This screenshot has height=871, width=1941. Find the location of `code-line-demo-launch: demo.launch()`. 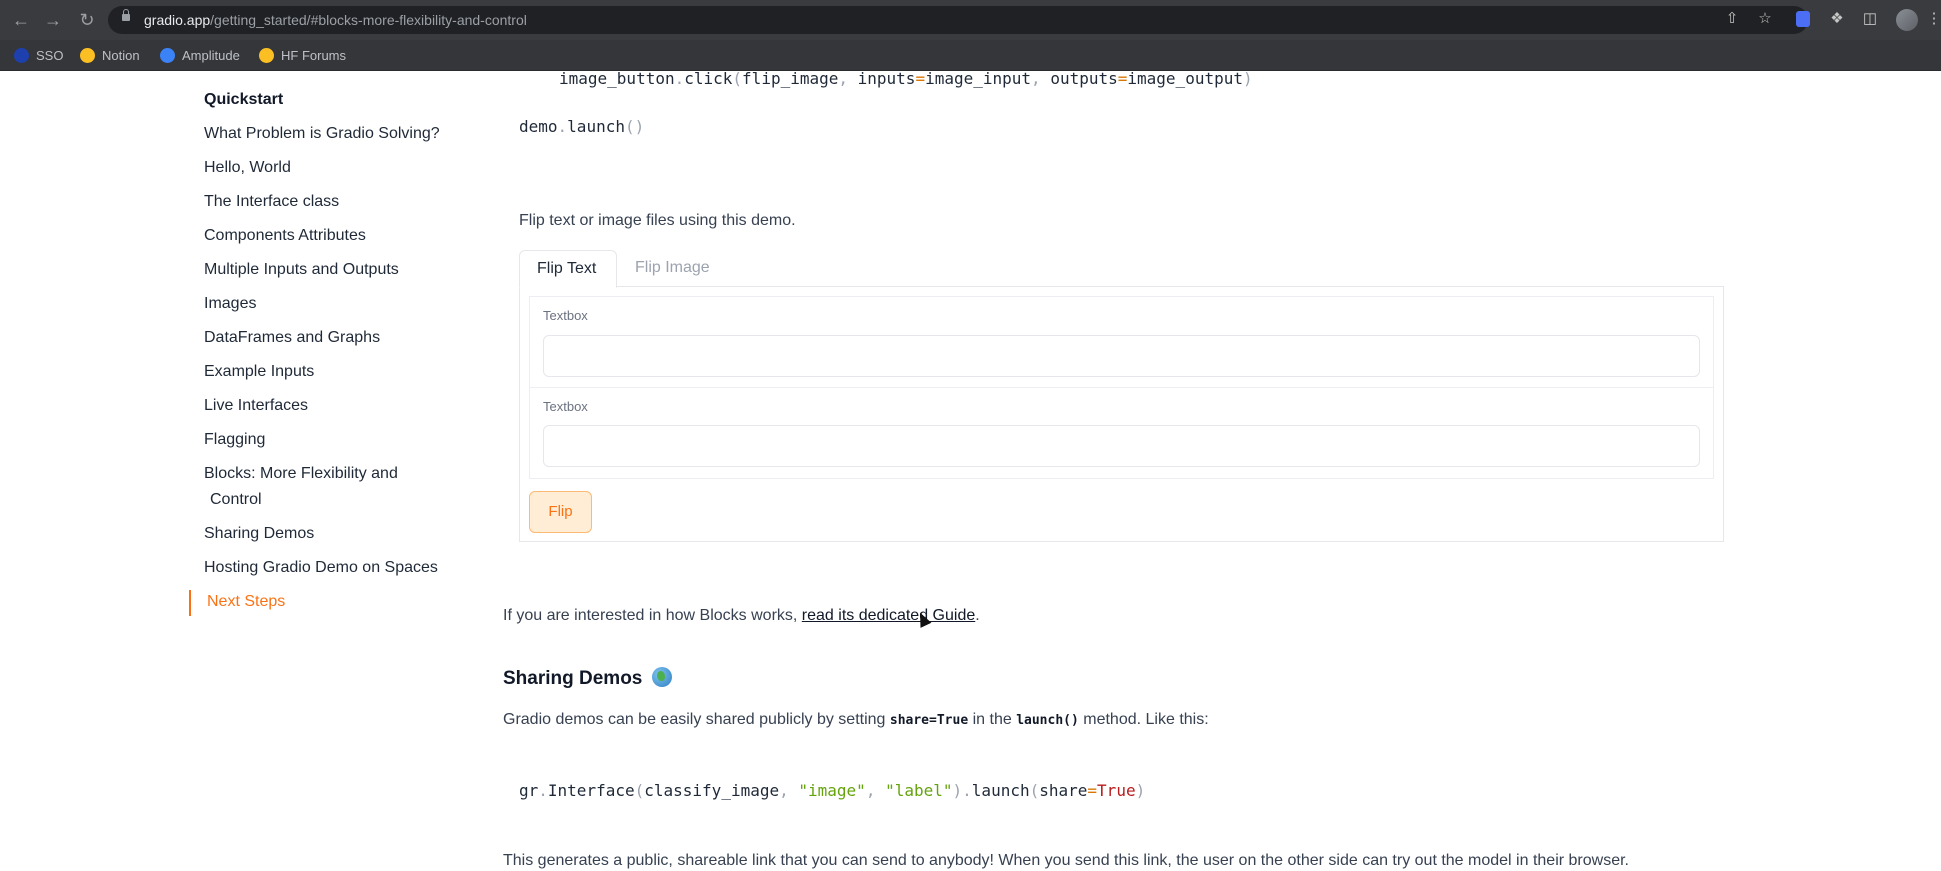

code-line-demo-launch: demo.launch() is located at coordinates (581, 126).